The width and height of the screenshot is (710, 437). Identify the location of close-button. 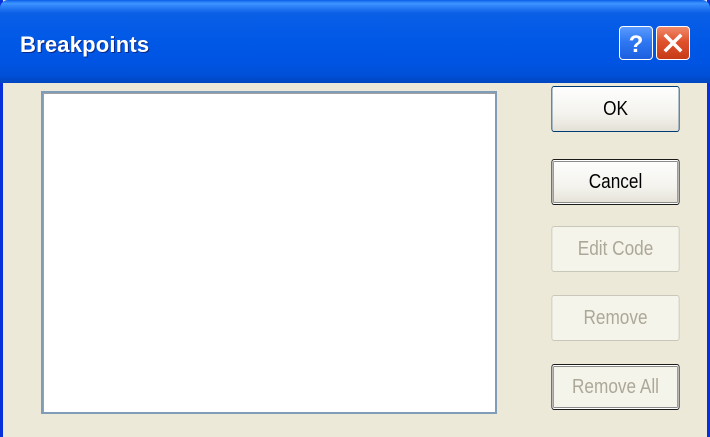
(673, 43).